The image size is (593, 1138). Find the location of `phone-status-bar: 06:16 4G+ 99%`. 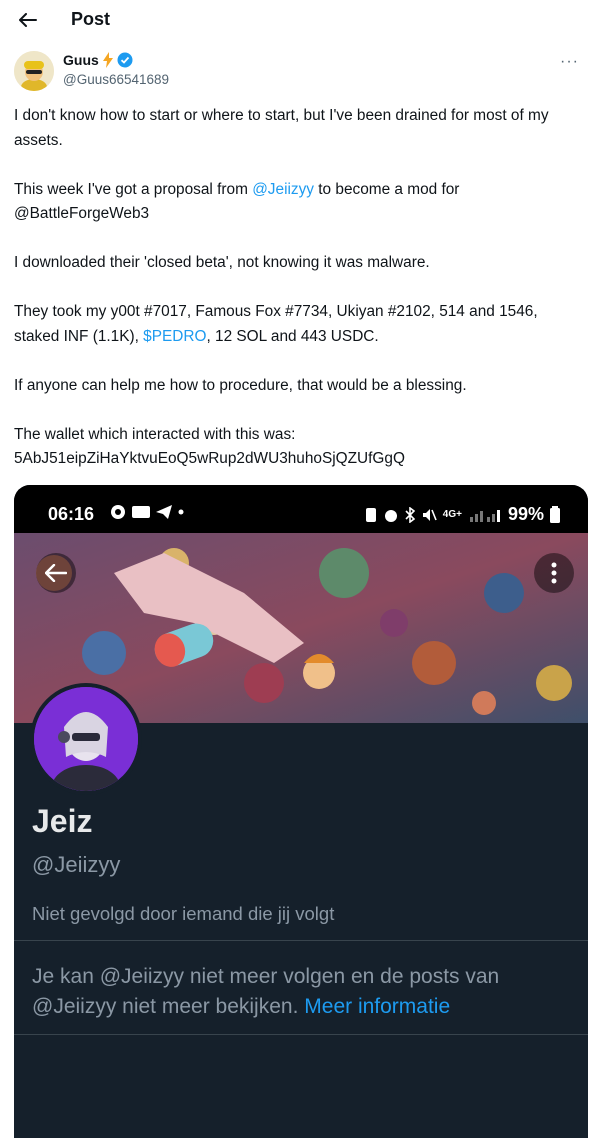

phone-status-bar: 06:16 4G+ 99% is located at coordinates (301, 509).